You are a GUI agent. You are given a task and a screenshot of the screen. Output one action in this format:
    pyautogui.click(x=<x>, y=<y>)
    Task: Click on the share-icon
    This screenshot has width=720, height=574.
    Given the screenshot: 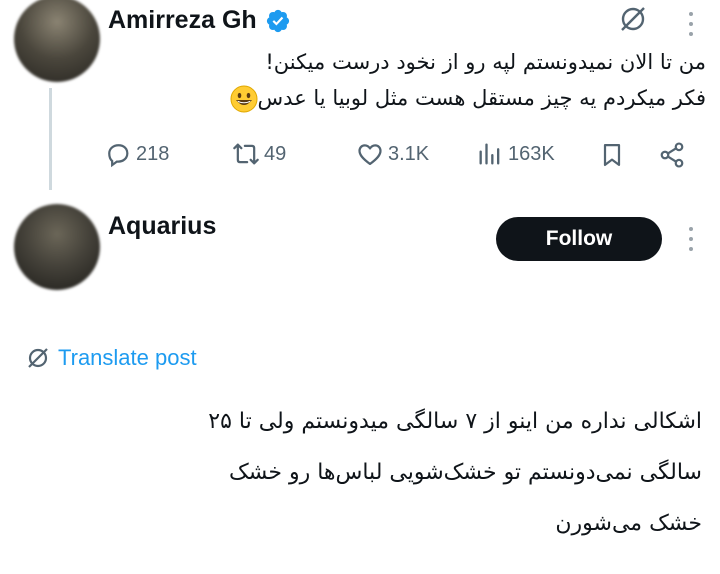 What is the action you would take?
    pyautogui.click(x=672, y=155)
    